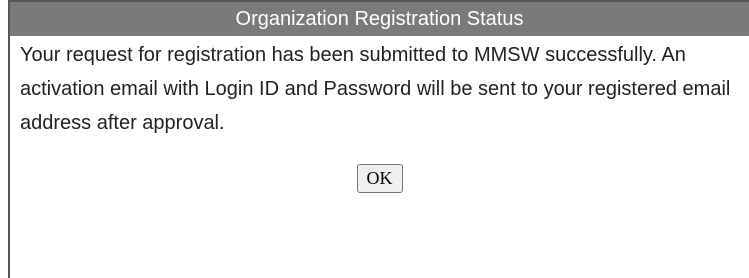  I want to click on button-row: OK, so click(379, 178).